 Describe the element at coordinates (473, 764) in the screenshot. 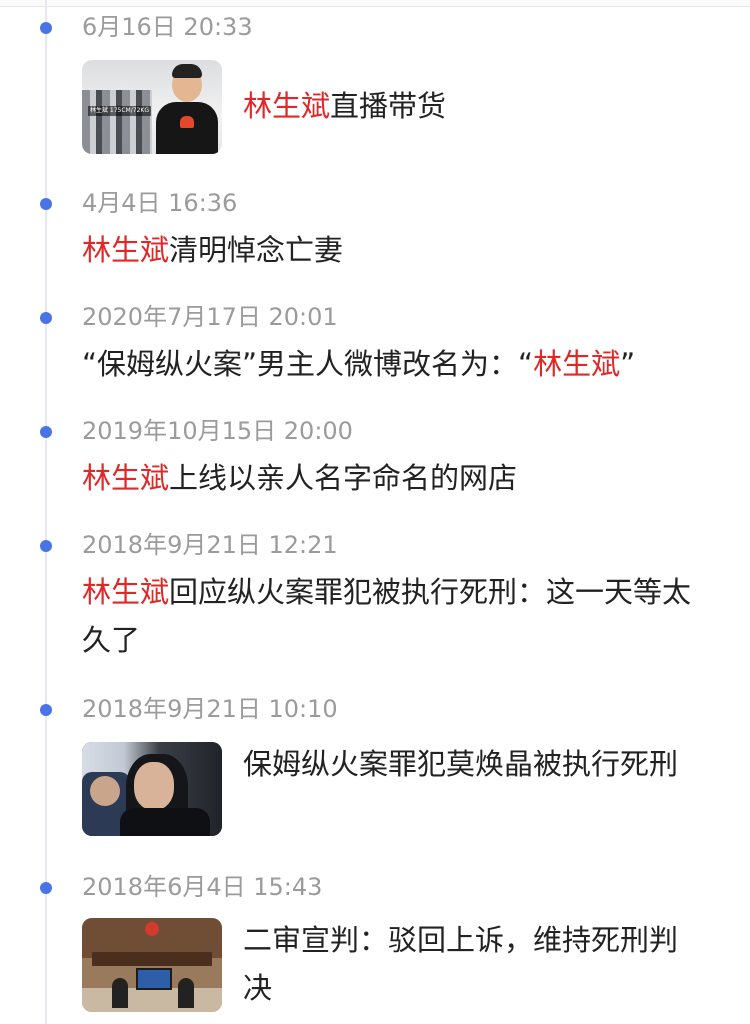

I see `timeline-headline: 保姆纵火案罪犯莫焕晶被执行死刑` at that location.